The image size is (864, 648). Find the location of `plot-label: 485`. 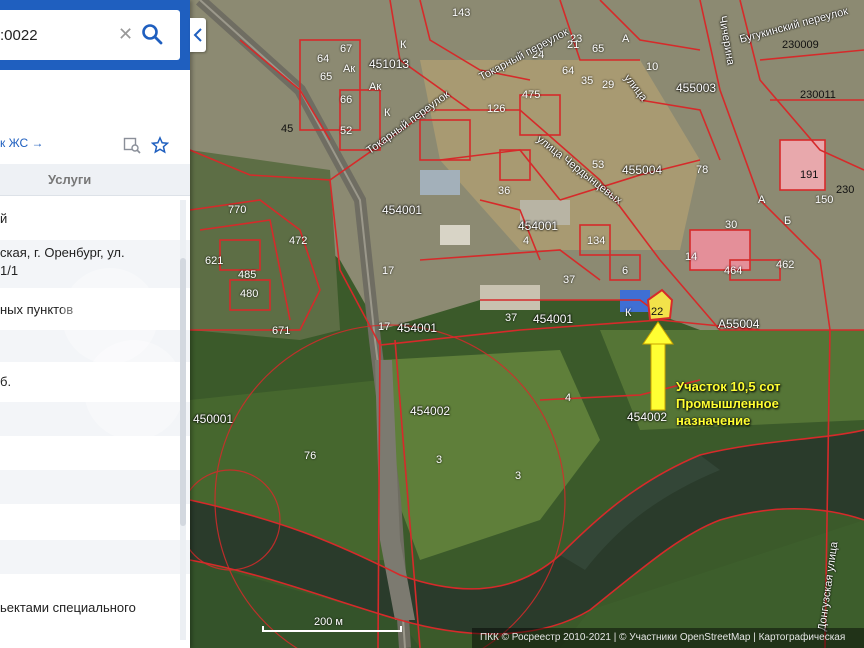

plot-label: 485 is located at coordinates (247, 275).